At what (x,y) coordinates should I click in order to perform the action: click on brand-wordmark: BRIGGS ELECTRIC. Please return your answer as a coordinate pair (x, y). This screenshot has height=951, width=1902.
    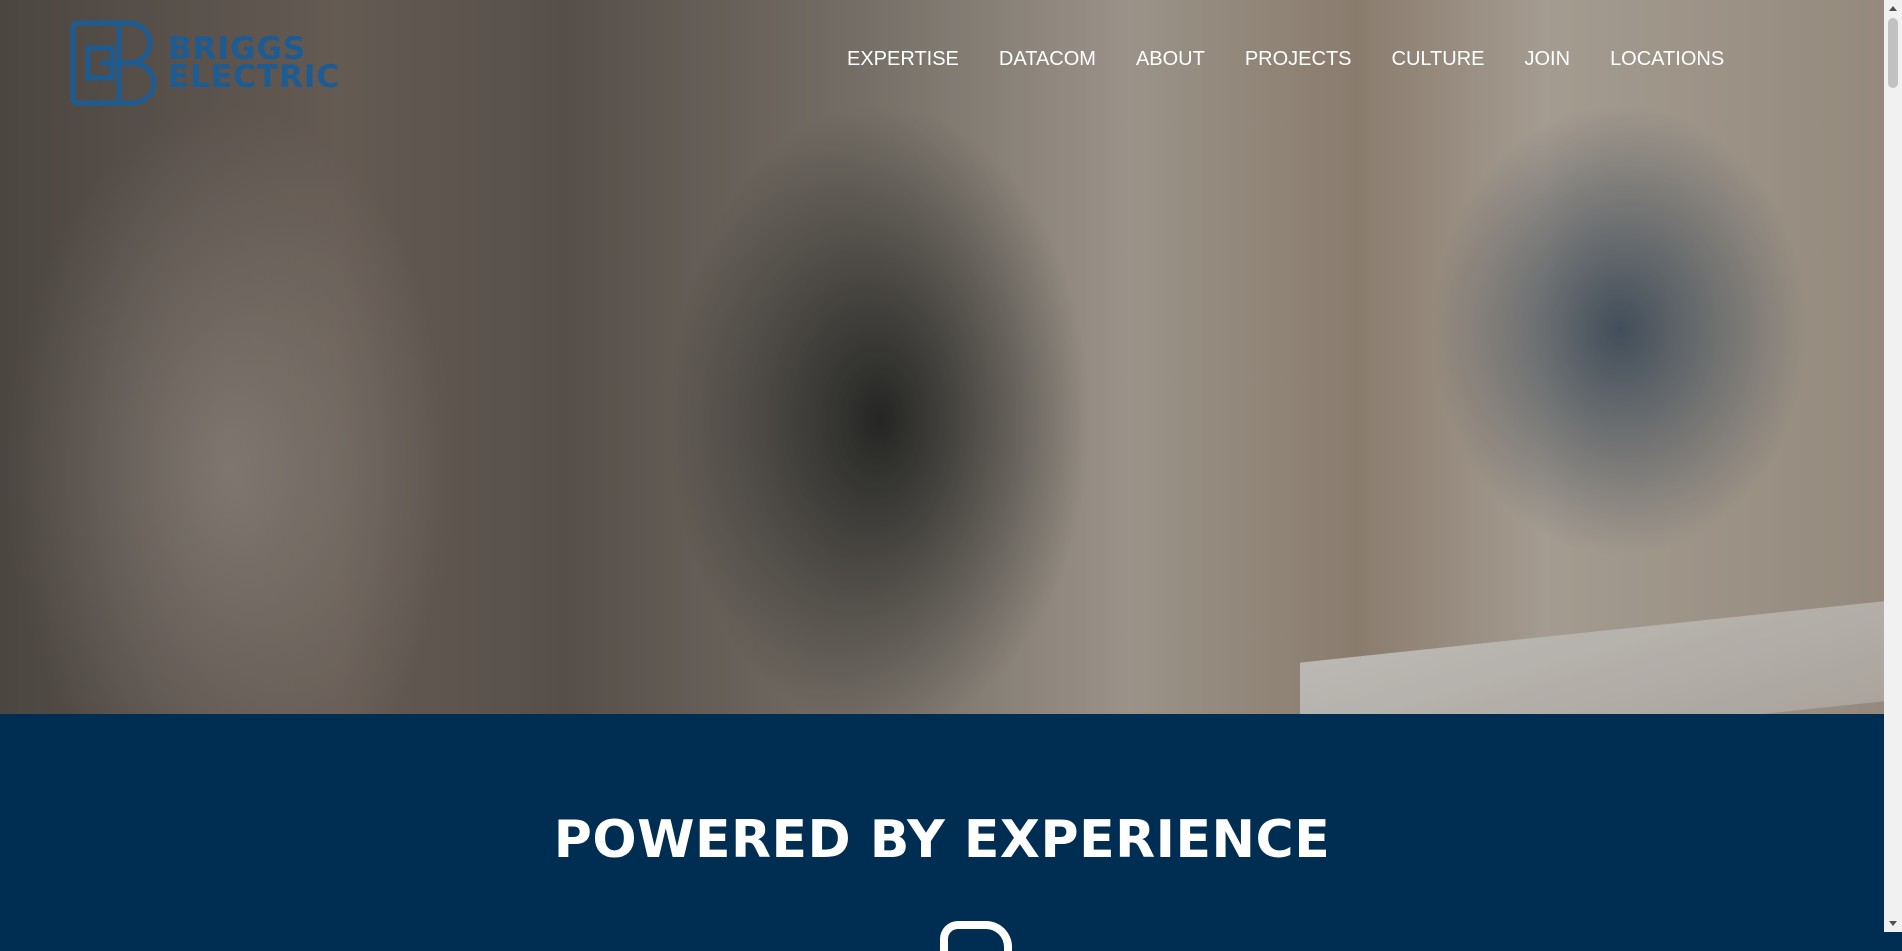
    Looking at the image, I should click on (254, 64).